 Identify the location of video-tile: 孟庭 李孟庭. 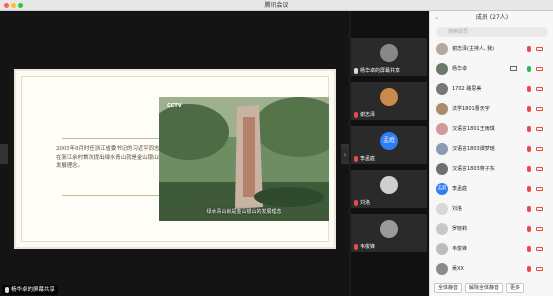
(389, 145).